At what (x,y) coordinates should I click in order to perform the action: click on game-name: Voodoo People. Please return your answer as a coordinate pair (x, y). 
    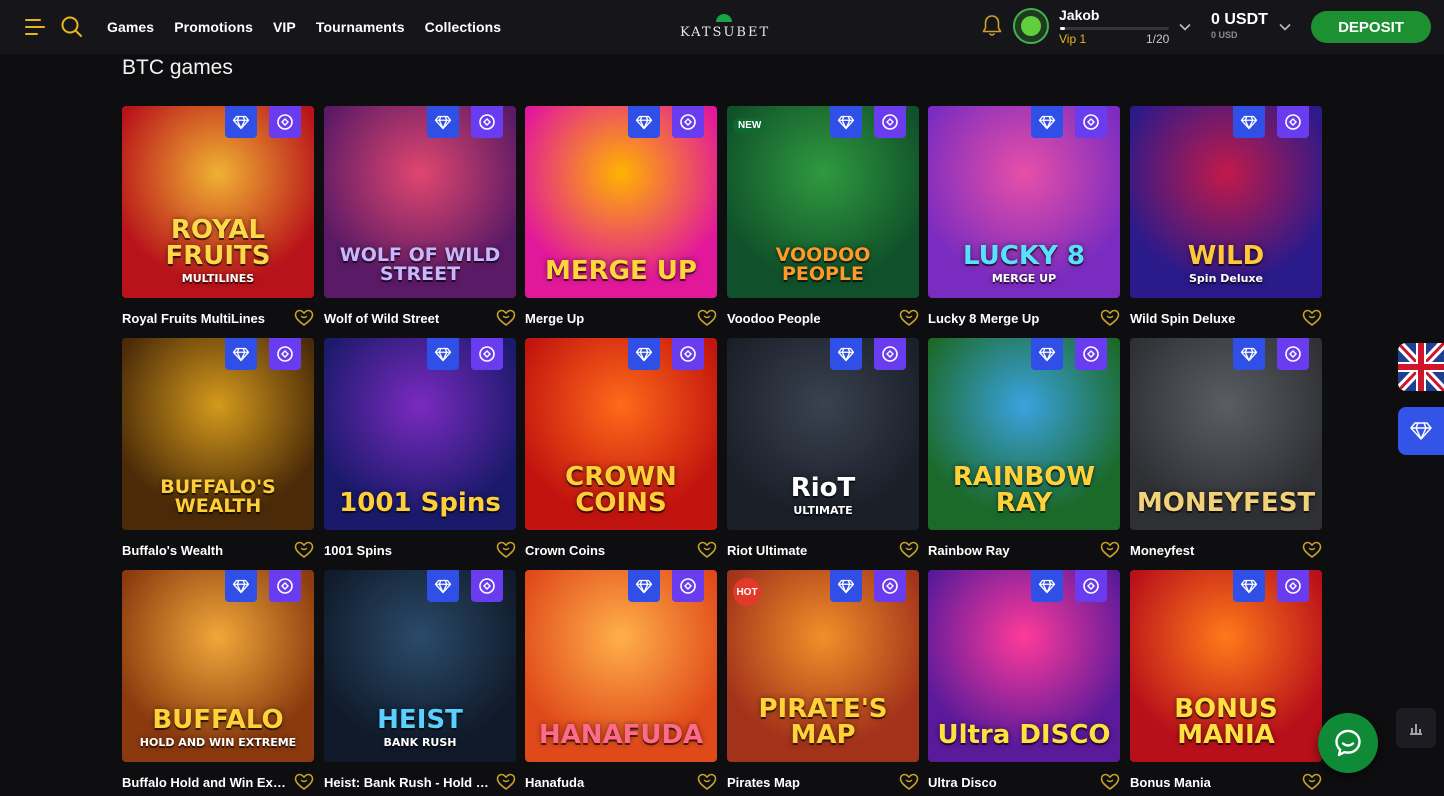
    Looking at the image, I should click on (810, 318).